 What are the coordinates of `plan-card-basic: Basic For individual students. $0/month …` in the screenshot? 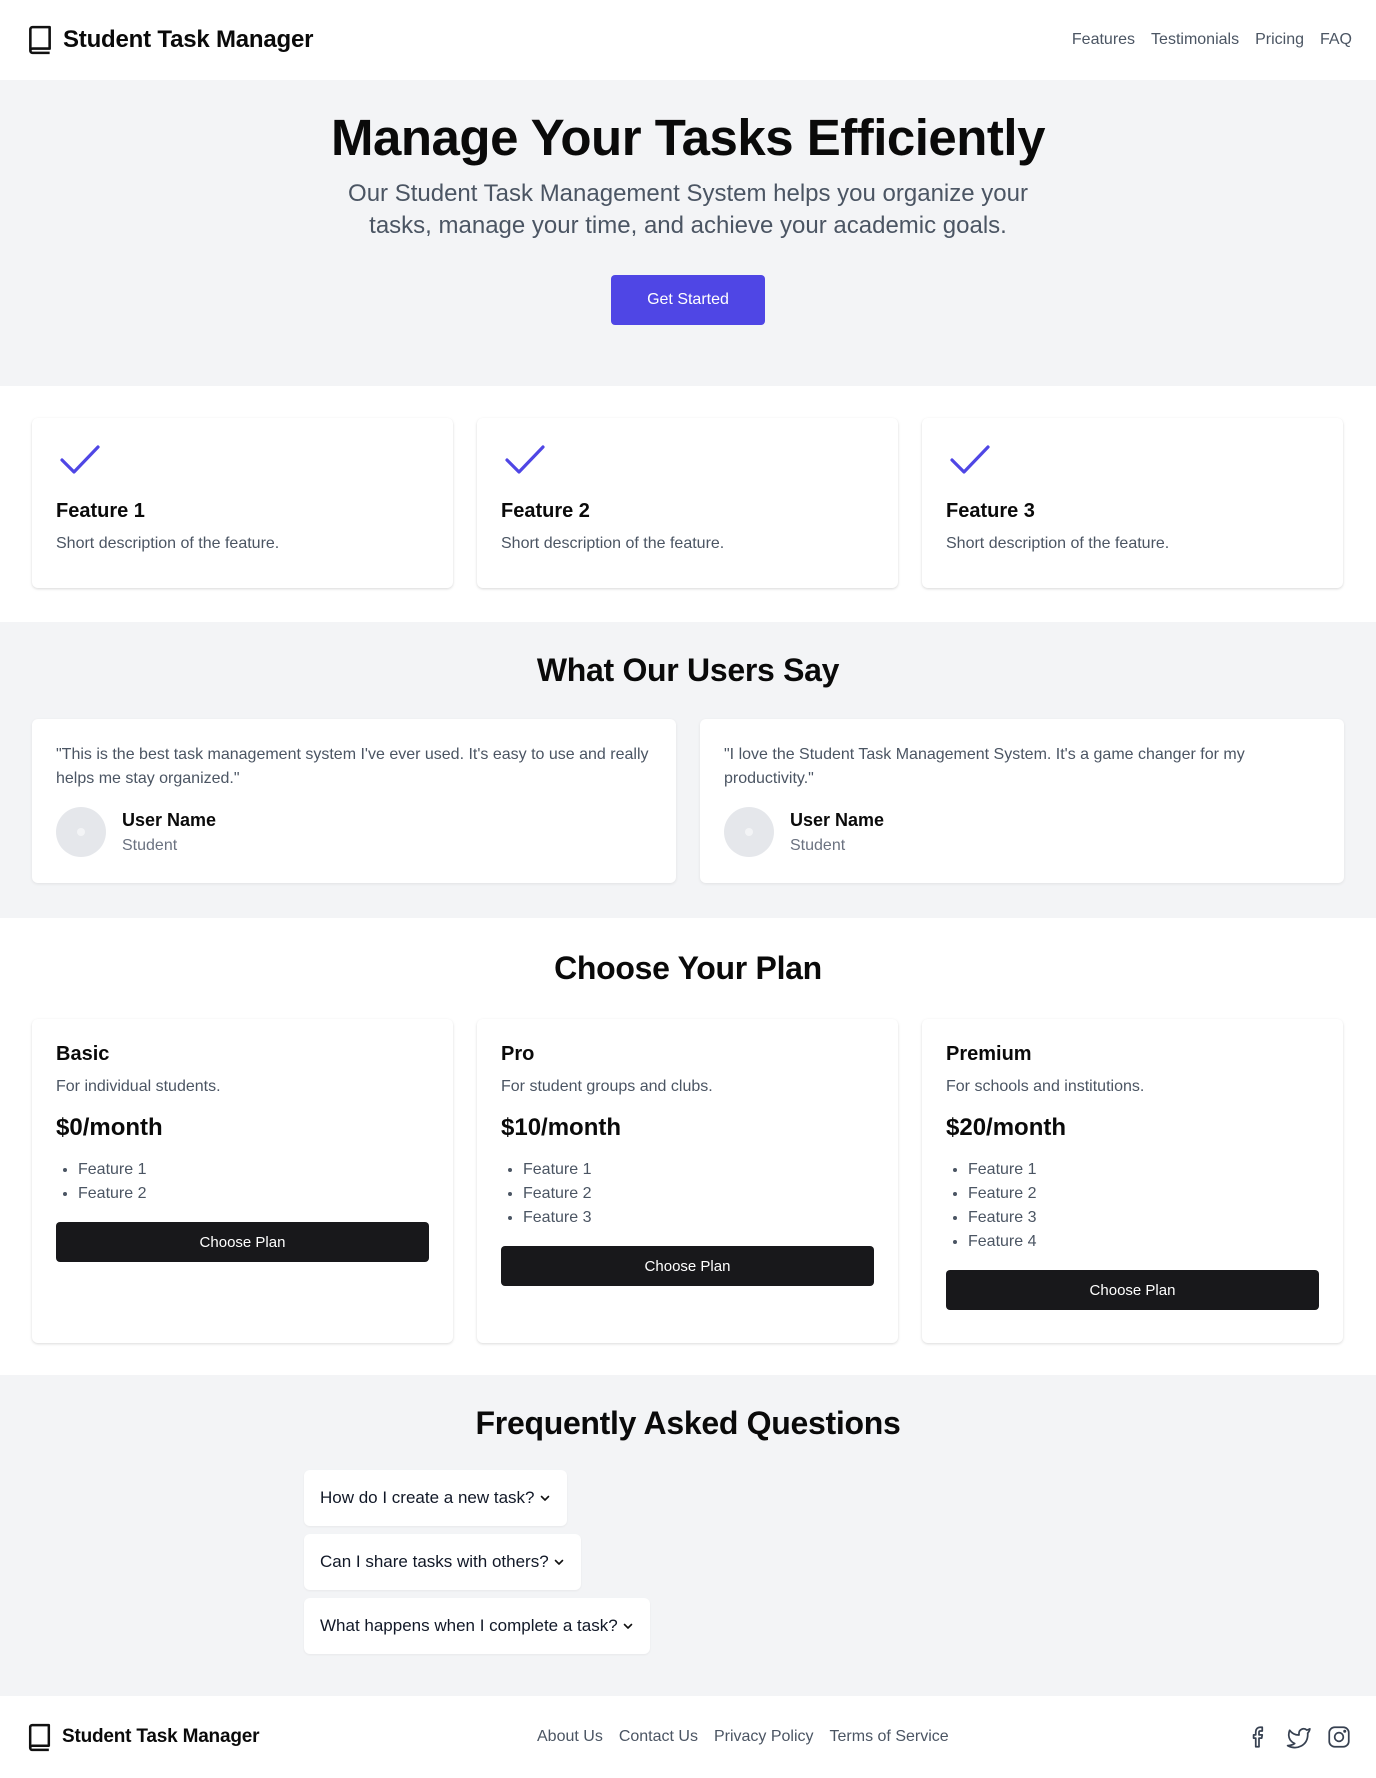 It's located at (242, 1181).